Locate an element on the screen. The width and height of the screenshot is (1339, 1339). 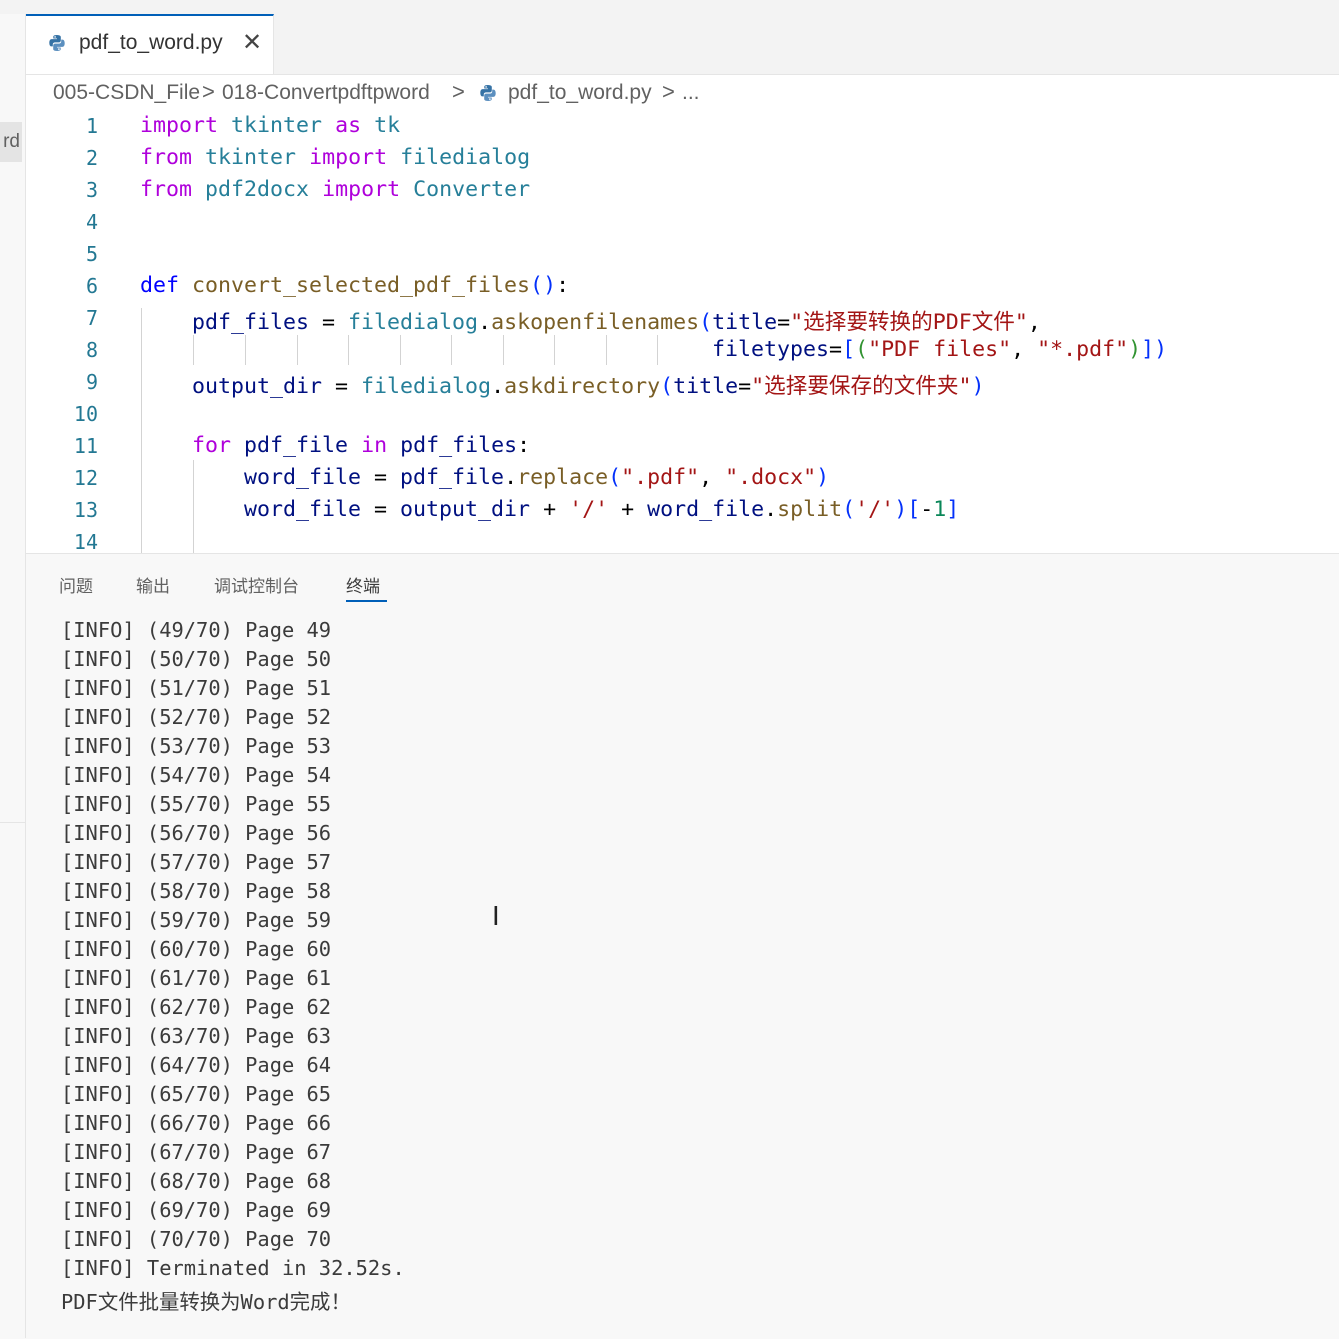
code-line: for pdf_file in pdf_files: is located at coordinates (361, 445).